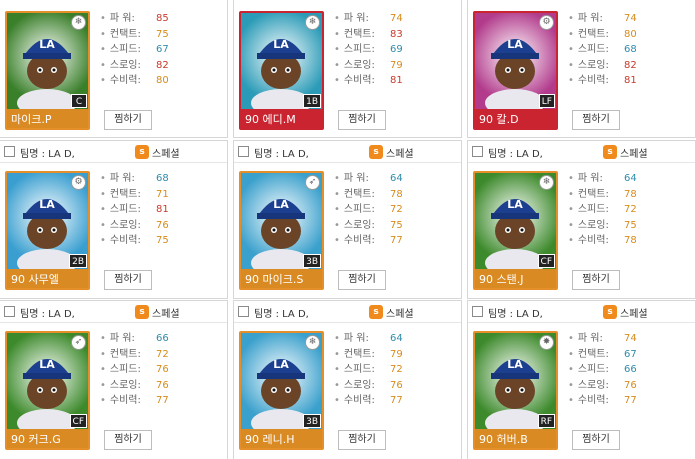 The height and width of the screenshot is (459, 696). Describe the element at coordinates (47, 118) in the screenshot. I see `card-name-bar: 마이크.P` at that location.